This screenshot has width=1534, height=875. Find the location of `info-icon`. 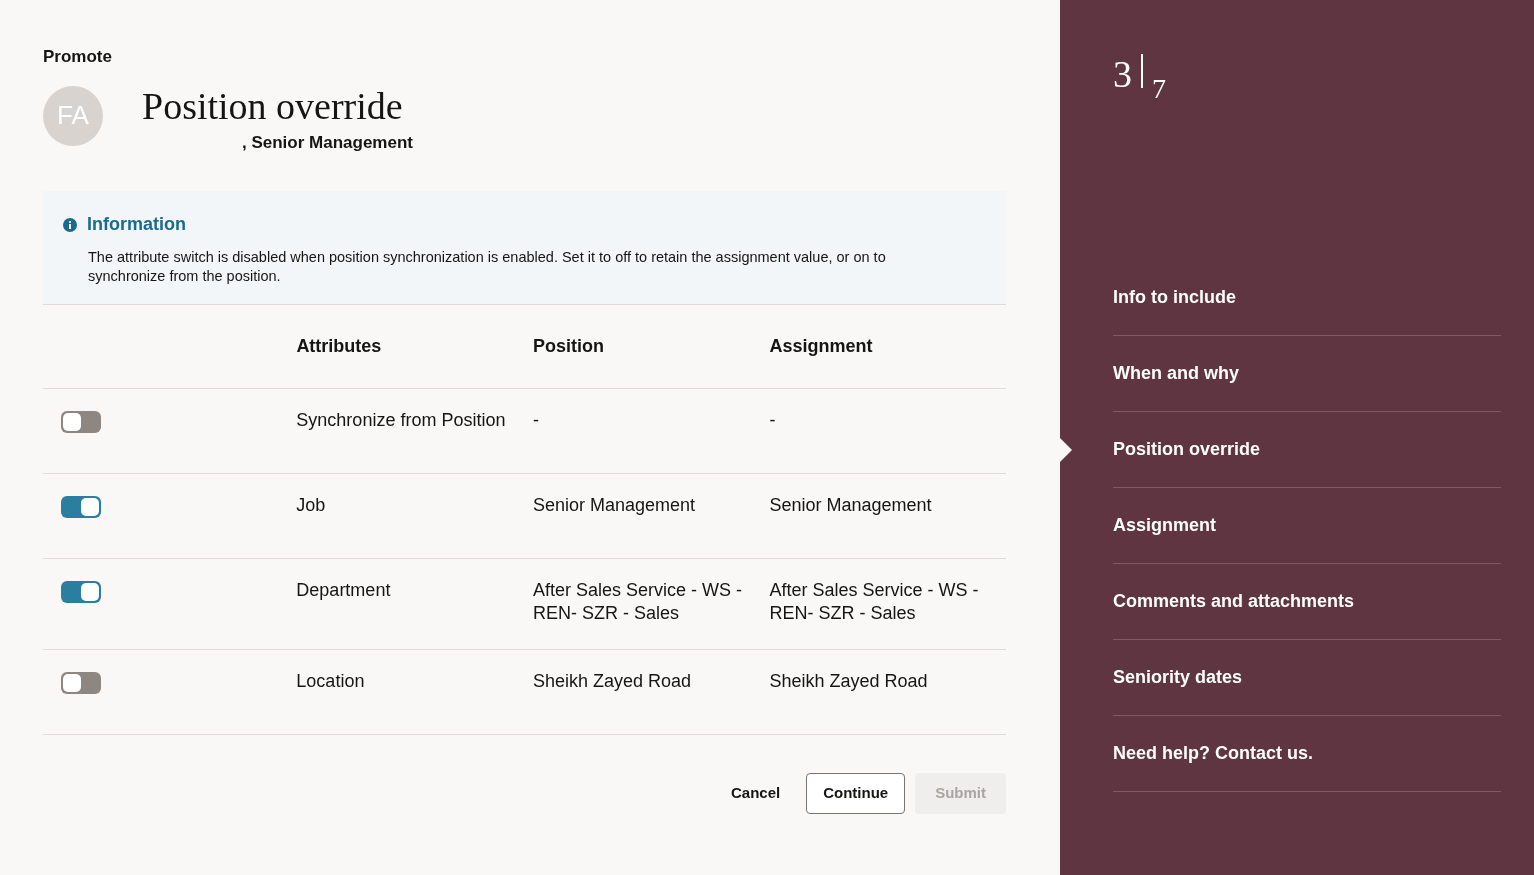

info-icon is located at coordinates (70, 224).